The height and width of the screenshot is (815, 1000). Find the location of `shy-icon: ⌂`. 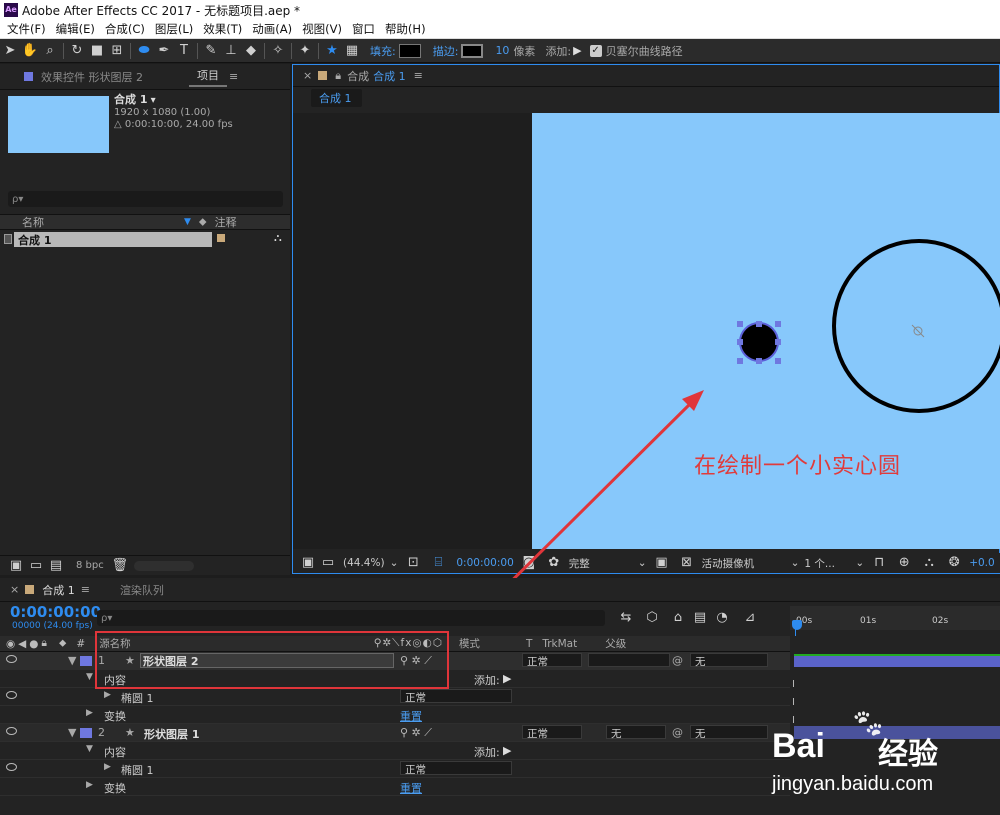

shy-icon: ⌂ is located at coordinates (678, 618).